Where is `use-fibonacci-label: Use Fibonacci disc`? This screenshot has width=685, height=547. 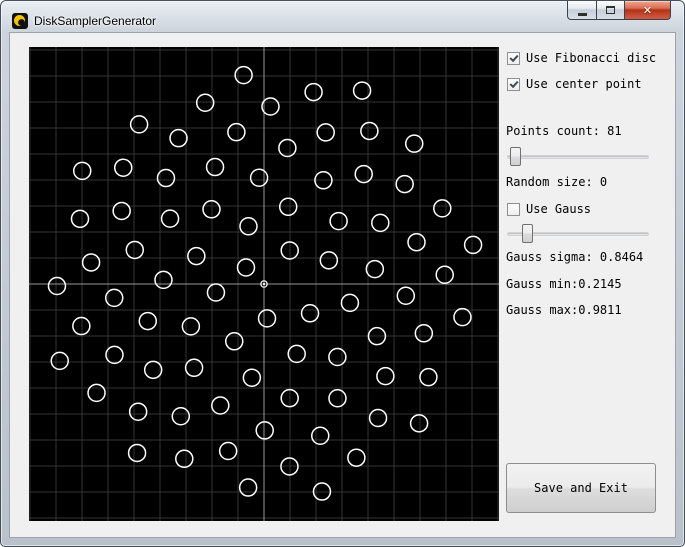
use-fibonacci-label: Use Fibonacci disc is located at coordinates (591, 58).